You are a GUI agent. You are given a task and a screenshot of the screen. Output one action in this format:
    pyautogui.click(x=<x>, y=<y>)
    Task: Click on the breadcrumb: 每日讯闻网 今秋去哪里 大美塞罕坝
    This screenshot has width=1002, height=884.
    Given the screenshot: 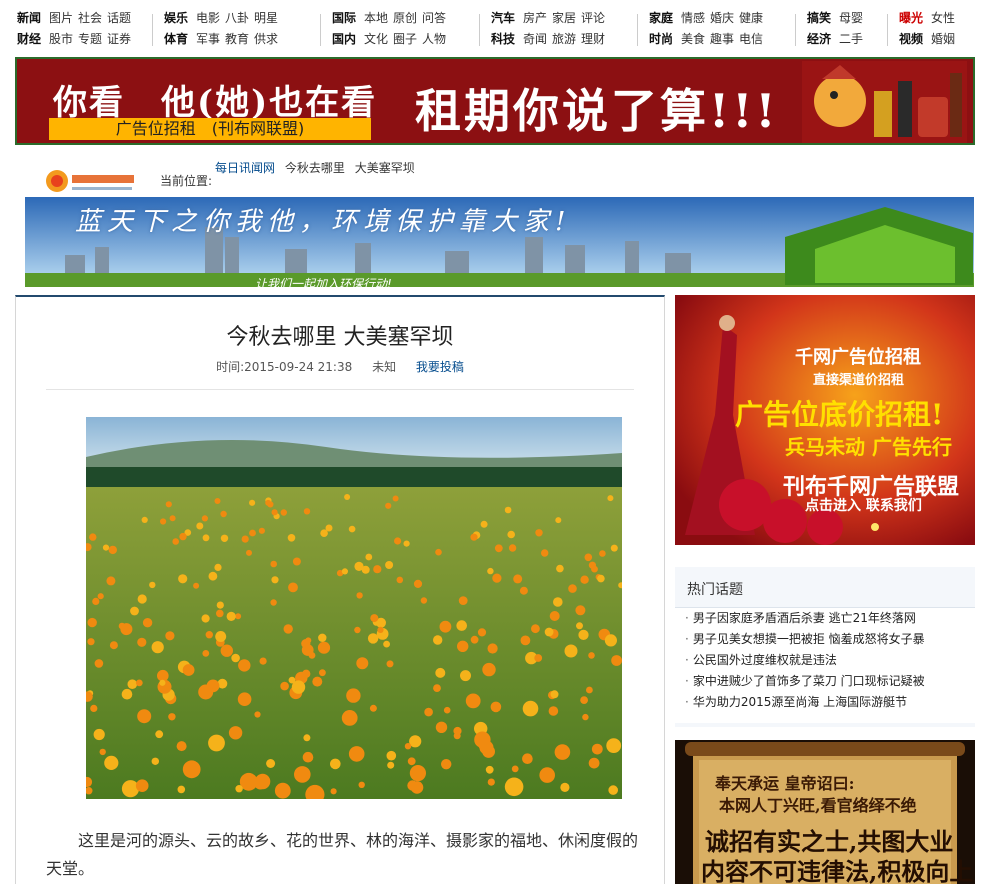 What is the action you would take?
    pyautogui.click(x=318, y=167)
    